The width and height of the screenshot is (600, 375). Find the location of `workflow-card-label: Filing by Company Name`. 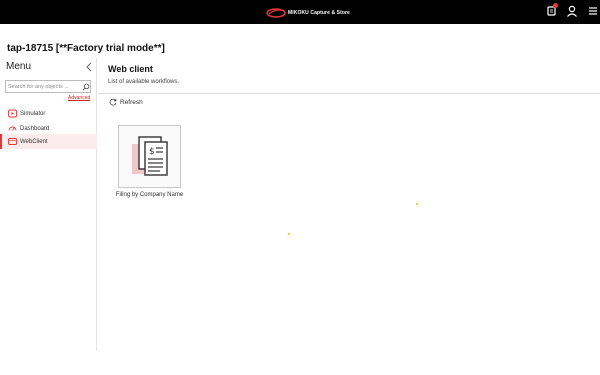

workflow-card-label: Filing by Company Name is located at coordinates (149, 195).